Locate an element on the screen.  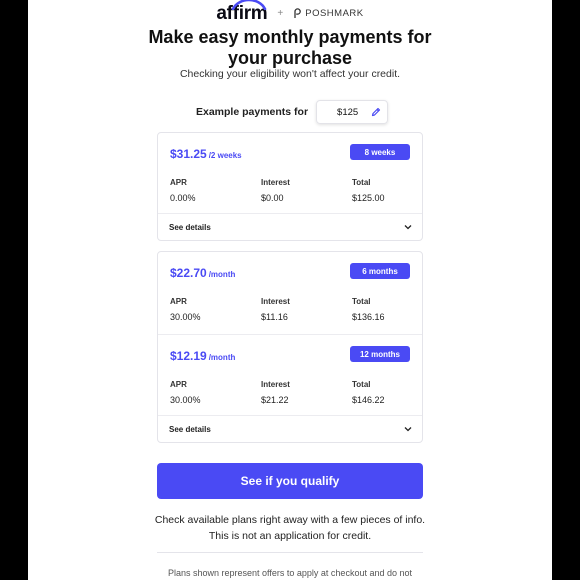
interest-column: Interest $0.00 is located at coordinates (275, 190).